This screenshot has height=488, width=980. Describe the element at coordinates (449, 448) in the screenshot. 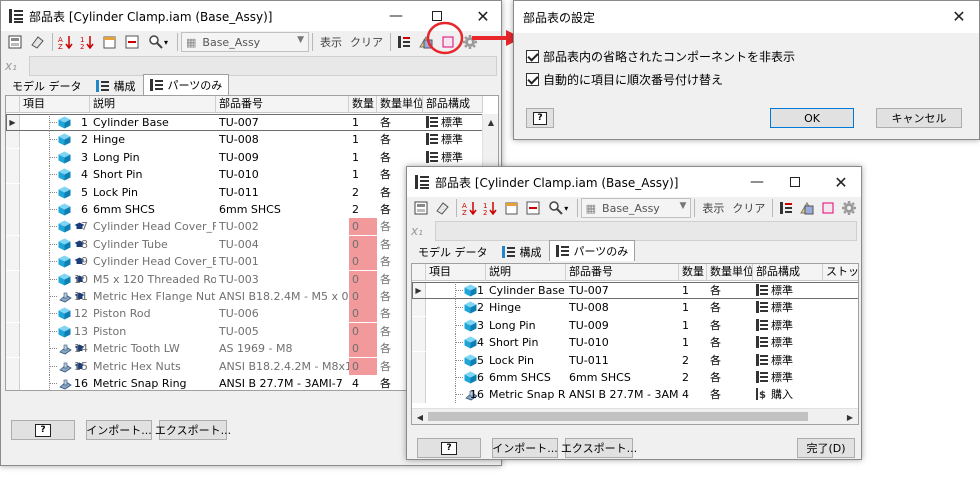

I see `help-button: ?` at that location.